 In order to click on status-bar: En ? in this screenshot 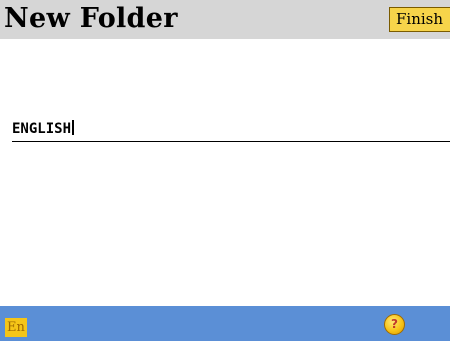, I will do `click(225, 323)`.